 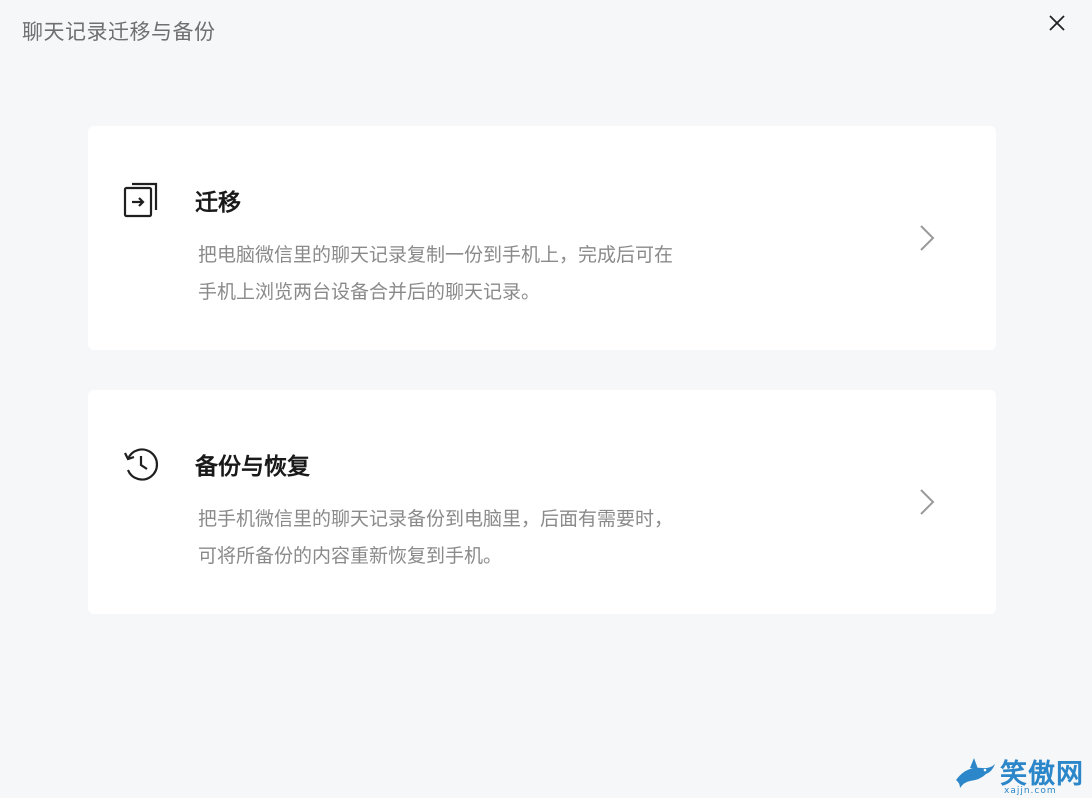 What do you see at coordinates (252, 467) in the screenshot?
I see `backup-restore-title: 备份与恢复` at bounding box center [252, 467].